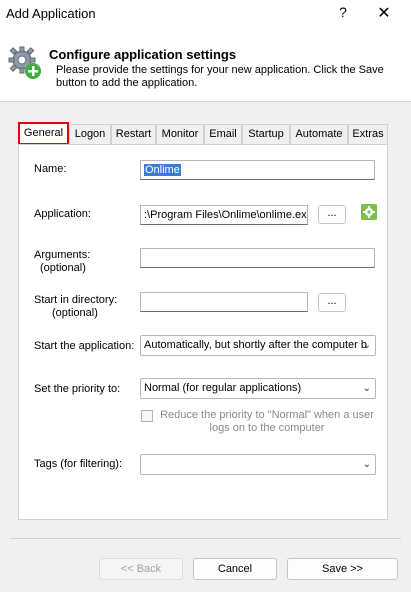  Describe the element at coordinates (75, 313) in the screenshot. I see `start-directory-optional-label: (optional)` at that location.